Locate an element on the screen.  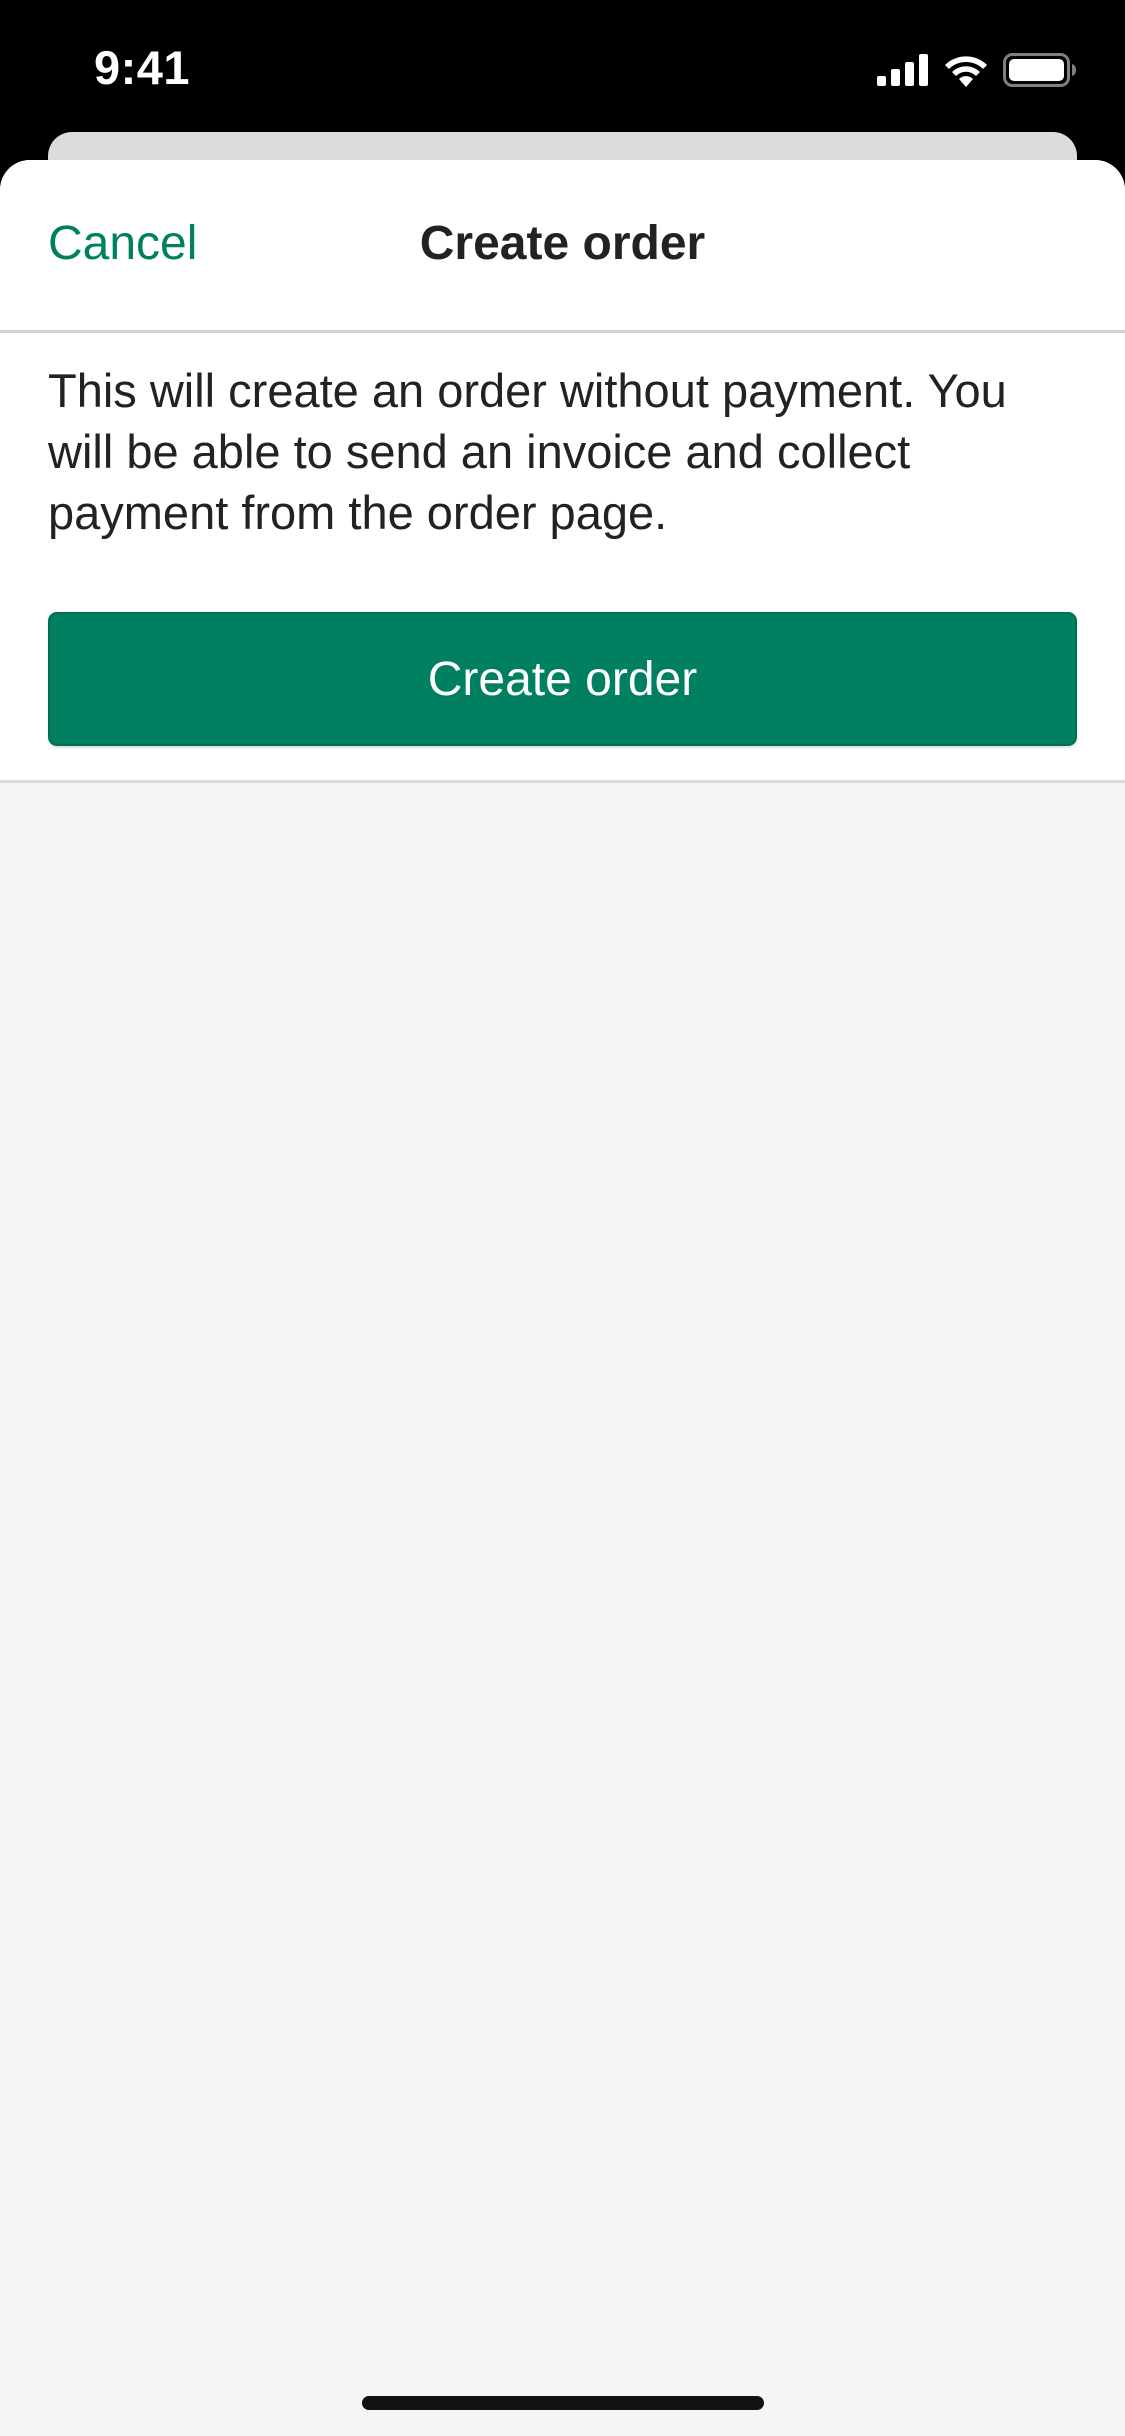
home-indicator is located at coordinates (563, 2403).